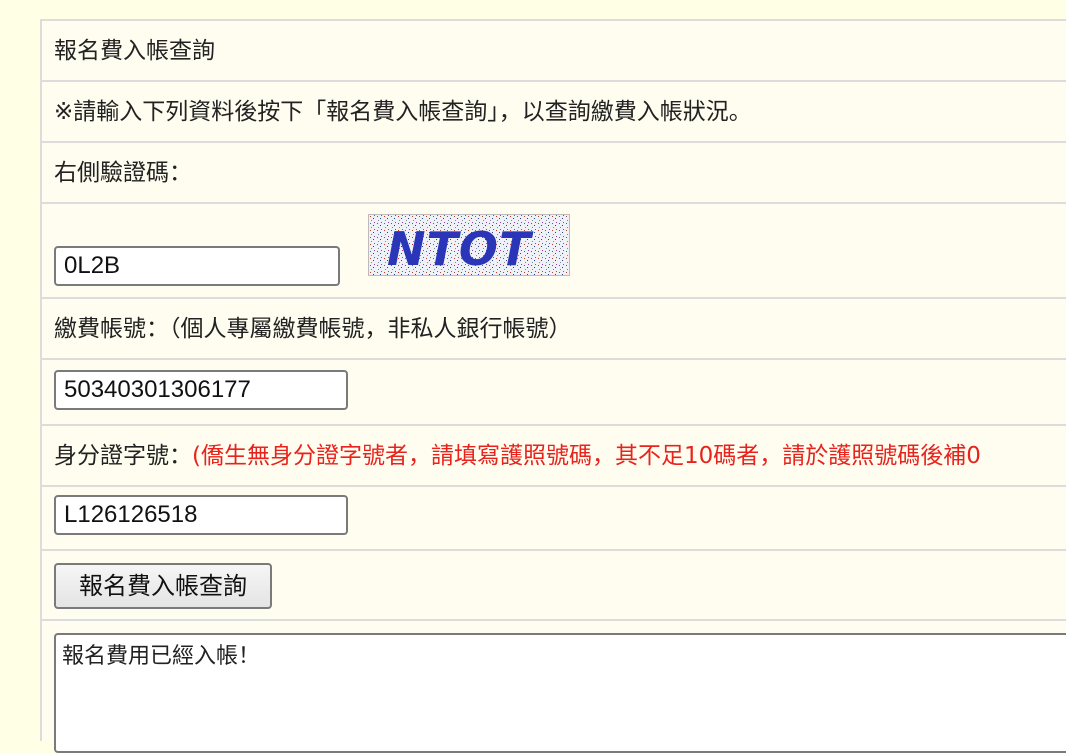  I want to click on captcha-image: NTOT, so click(469, 245).